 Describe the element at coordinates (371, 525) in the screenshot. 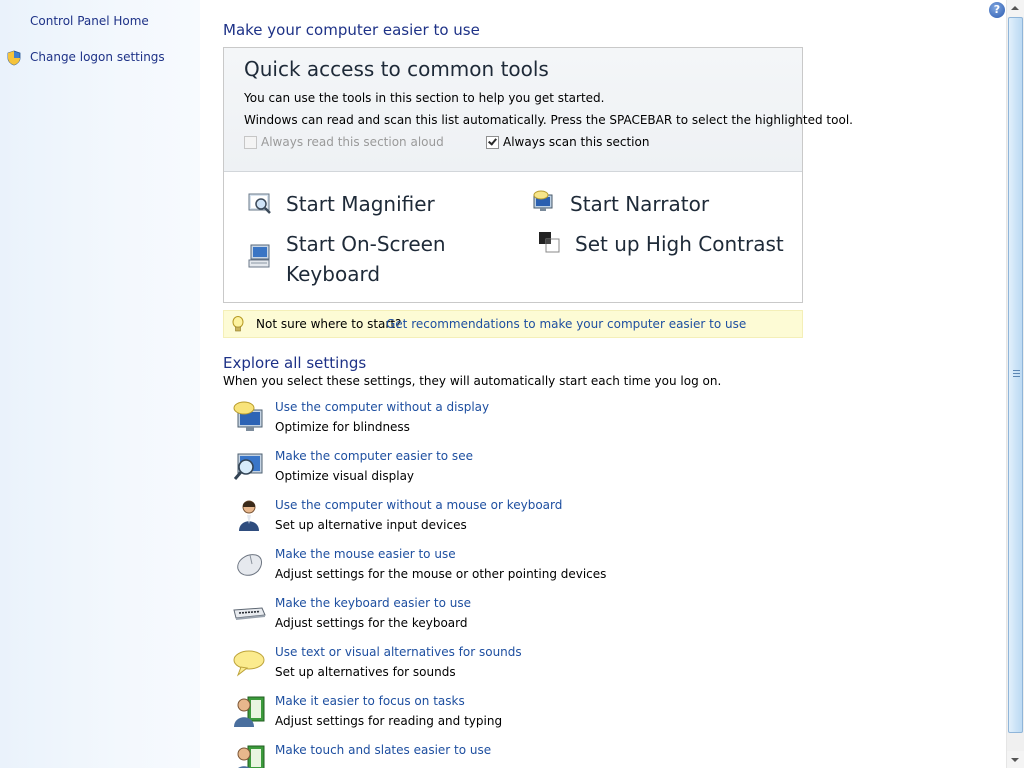

I see `setting-desc: Set up alternative input devices` at that location.